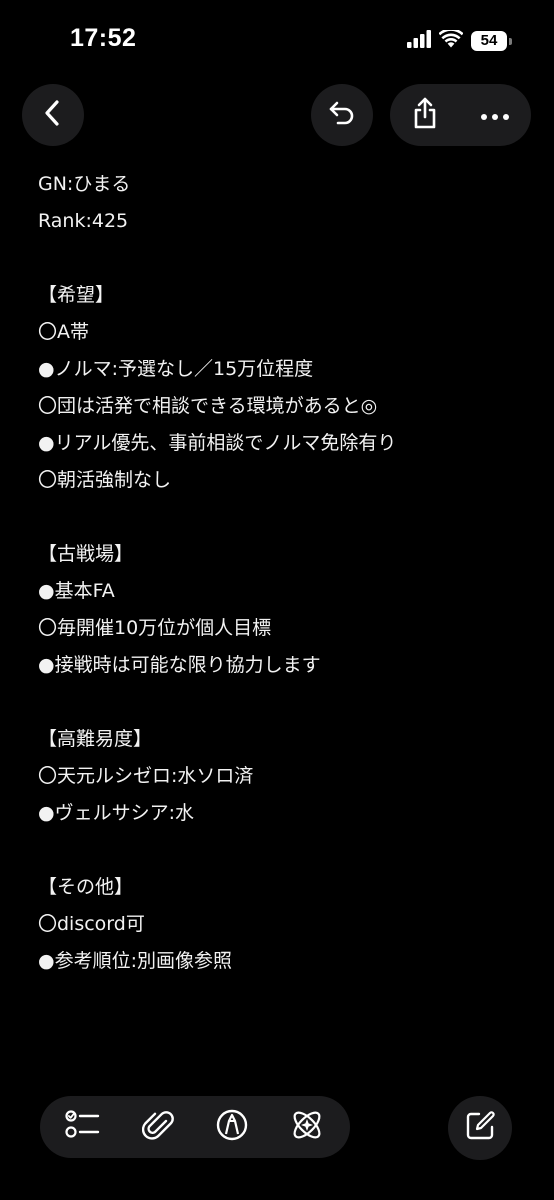 Image resolution: width=554 pixels, height=1200 pixels. Describe the element at coordinates (419, 41) in the screenshot. I see `signal-icon` at that location.